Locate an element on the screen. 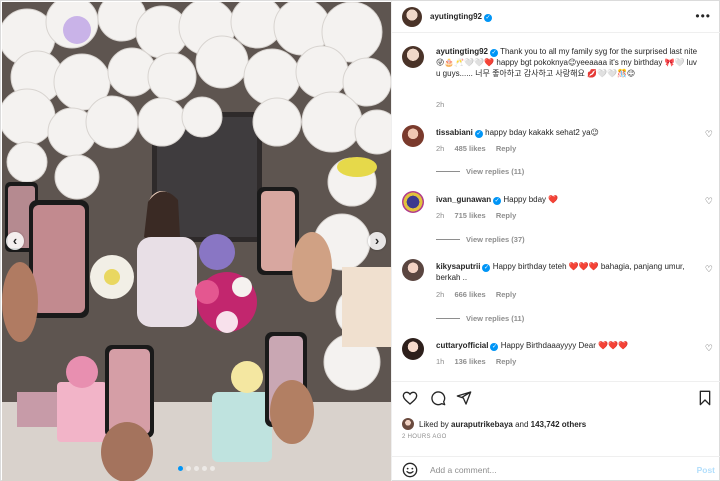 The image size is (720, 481). author-username-row: ayutingting92 ✓ is located at coordinates (461, 17).